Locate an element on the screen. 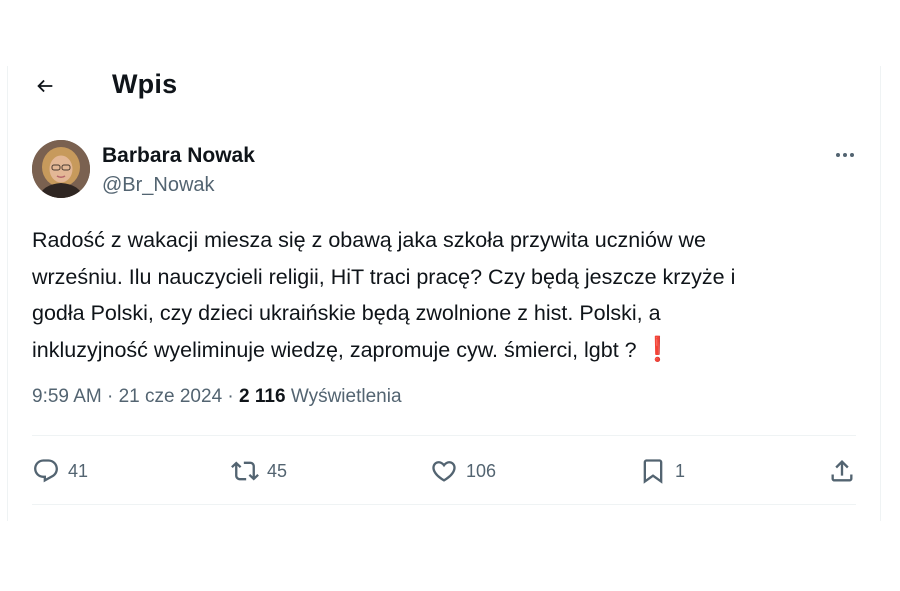 The width and height of the screenshot is (900, 591). reply-count: 41 is located at coordinates (78, 470).